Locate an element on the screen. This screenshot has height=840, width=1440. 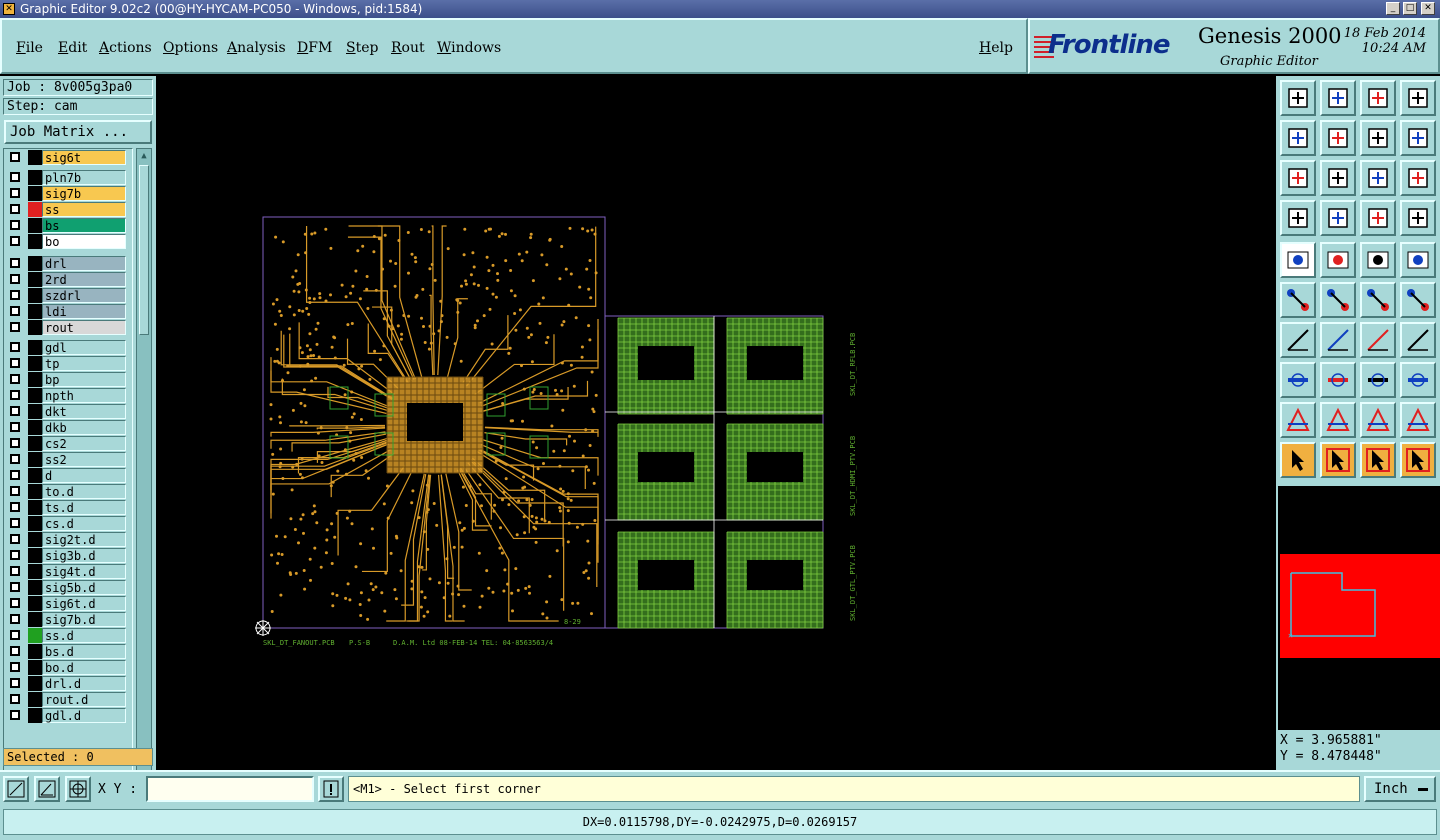
scroll-thumb is located at coordinates (144, 250).